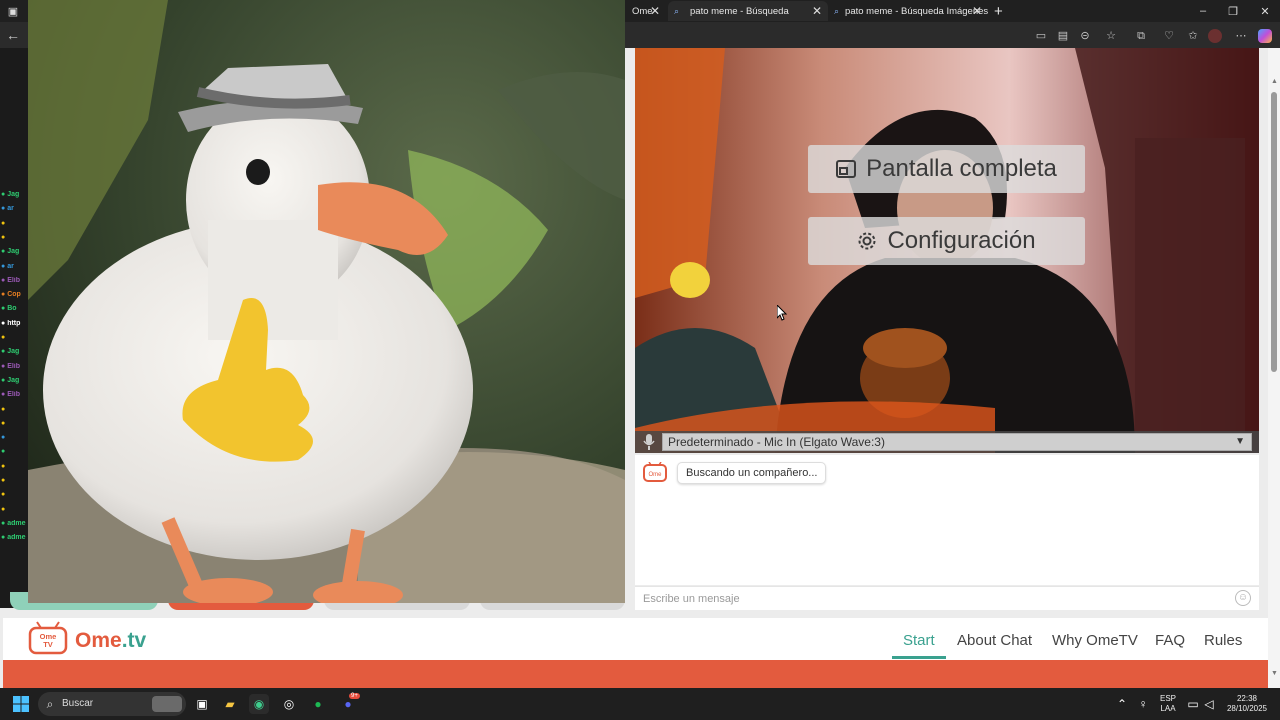 Image resolution: width=1280 pixels, height=720 pixels. I want to click on fullscreen-button: Pantalla completa, so click(946, 169).